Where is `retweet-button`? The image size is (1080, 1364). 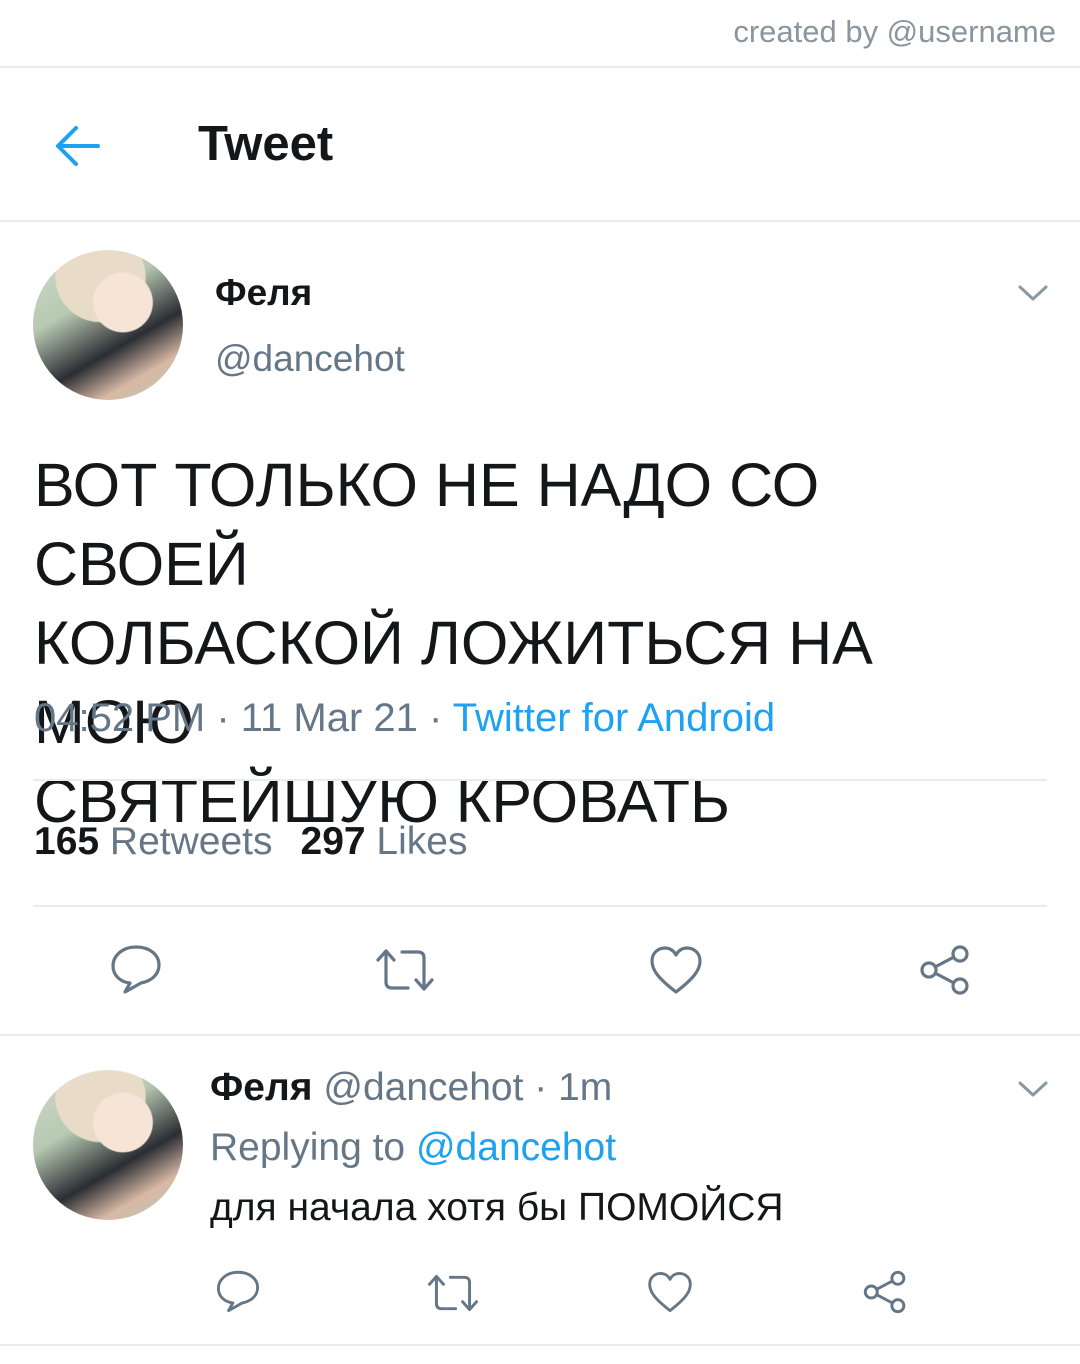 retweet-button is located at coordinates (405, 970).